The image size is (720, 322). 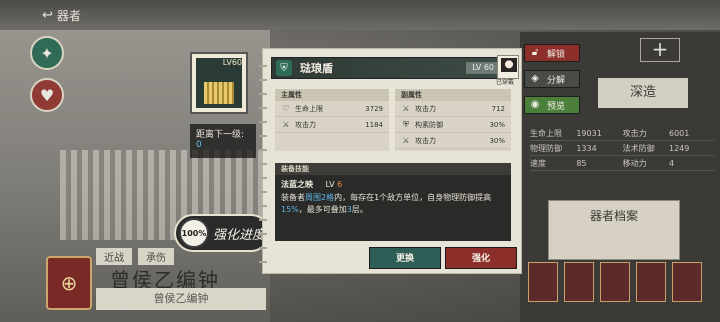 I want to click on stat-key: 移动力, so click(x=634, y=163).